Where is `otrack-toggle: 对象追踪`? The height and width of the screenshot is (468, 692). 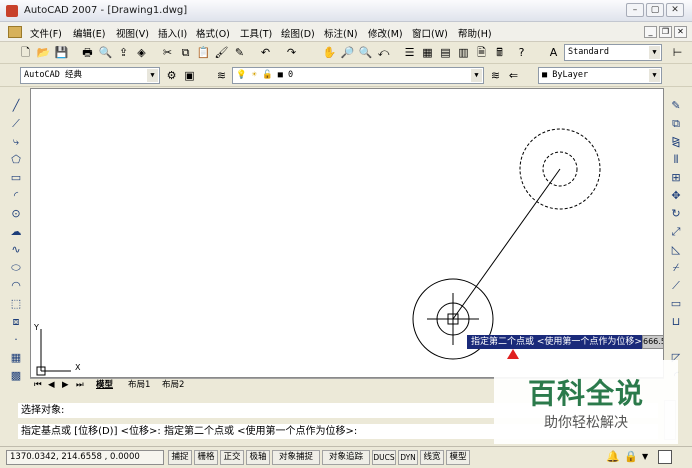
otrack-toggle: 对象追踪 is located at coordinates (346, 457).